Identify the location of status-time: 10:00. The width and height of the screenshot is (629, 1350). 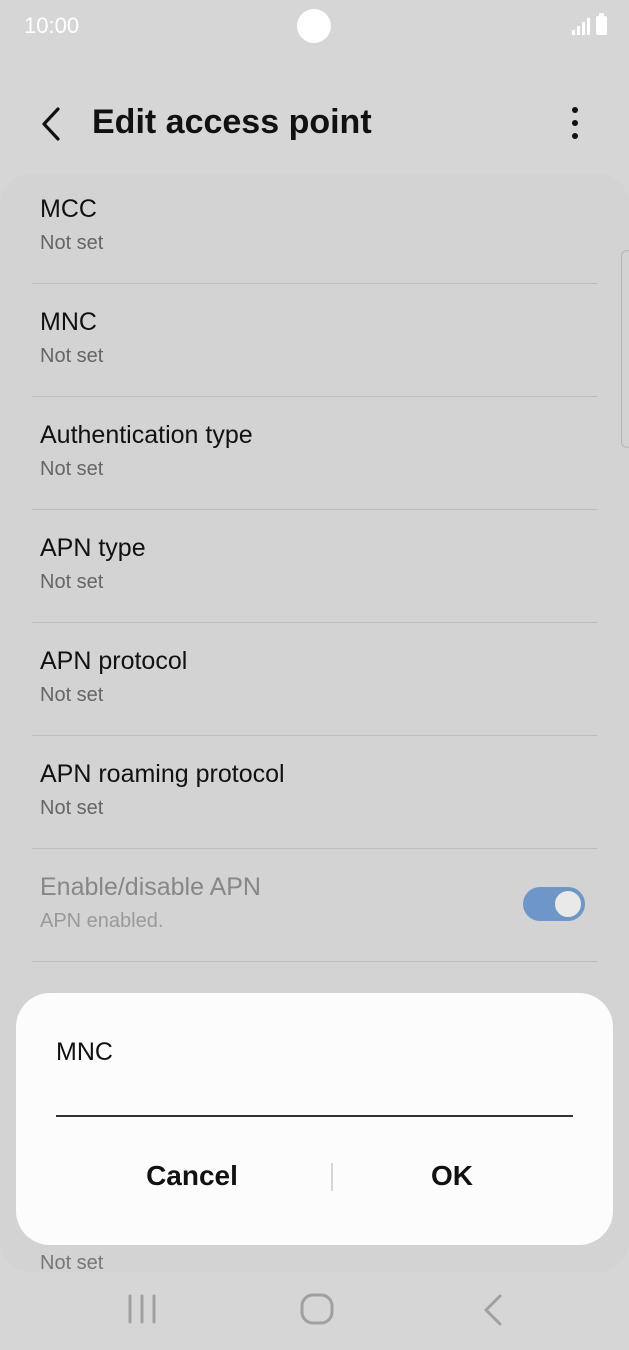
(52, 25).